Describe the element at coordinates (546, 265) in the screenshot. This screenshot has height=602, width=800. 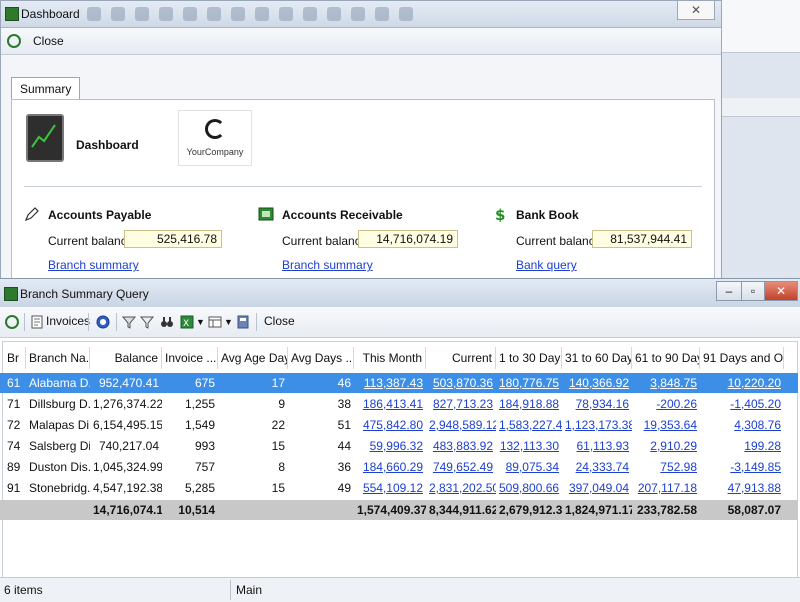
I see `bank-query-link: Bank query` at that location.